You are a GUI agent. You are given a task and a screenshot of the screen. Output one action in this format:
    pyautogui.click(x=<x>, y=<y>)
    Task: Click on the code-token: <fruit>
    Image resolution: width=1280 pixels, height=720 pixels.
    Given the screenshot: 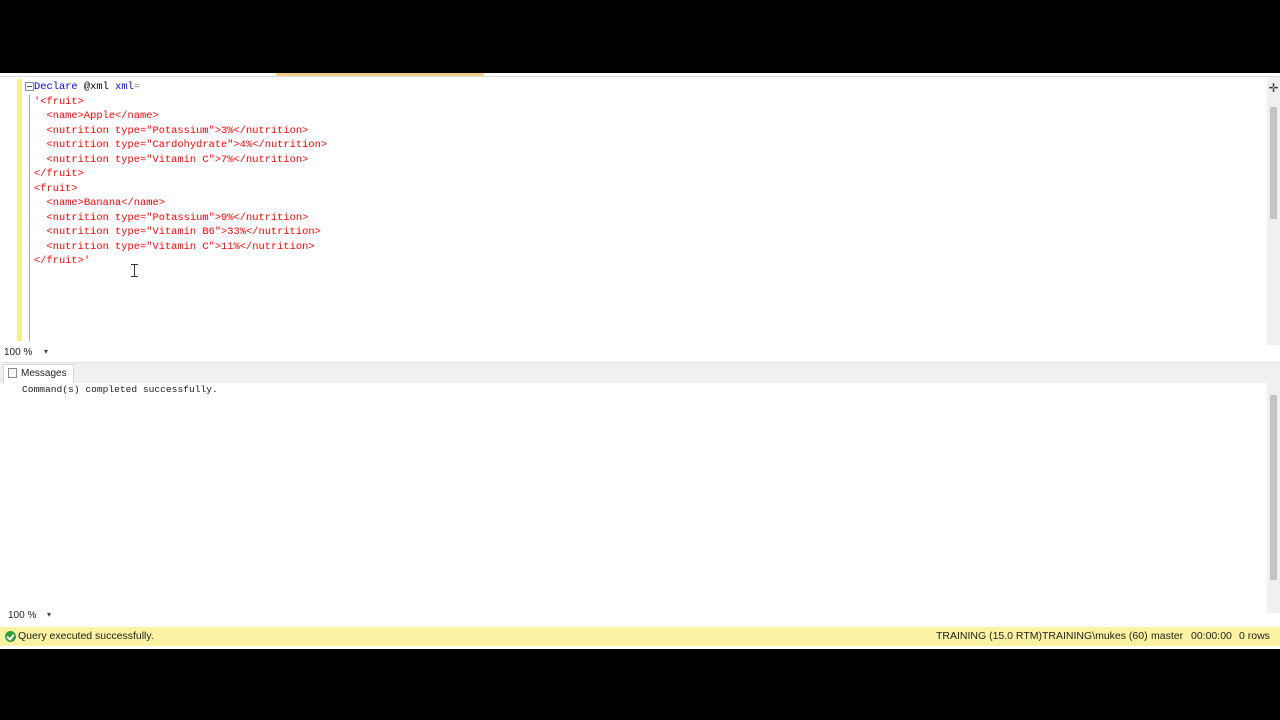 What is the action you would take?
    pyautogui.click(x=56, y=188)
    